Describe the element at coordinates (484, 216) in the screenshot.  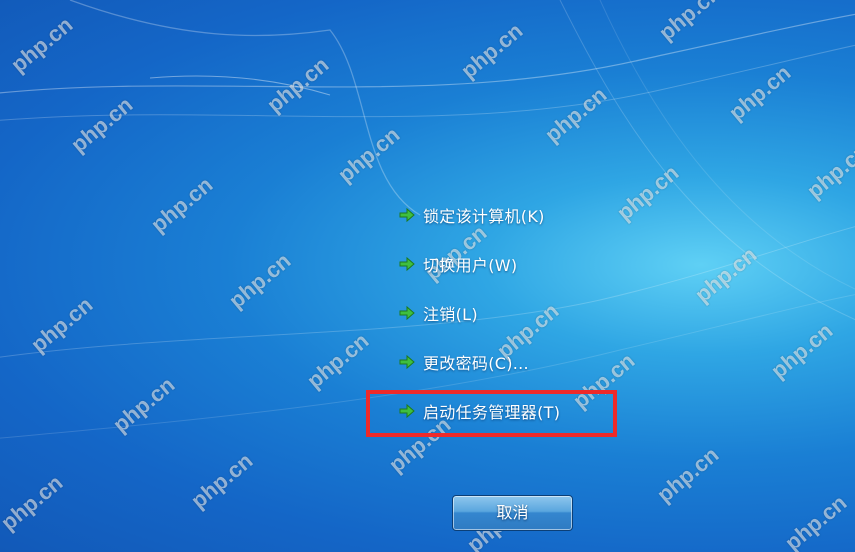
I see `lock-computer-label: 锁定该计算机(K)` at that location.